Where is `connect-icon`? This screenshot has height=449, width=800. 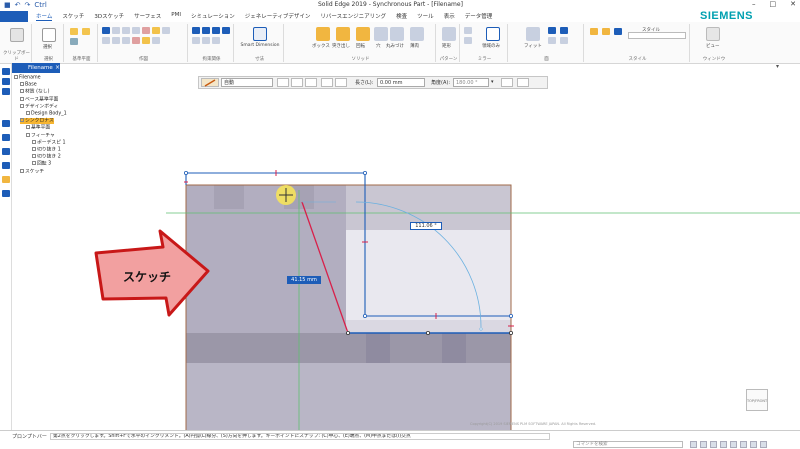 connect-icon is located at coordinates (196, 30).